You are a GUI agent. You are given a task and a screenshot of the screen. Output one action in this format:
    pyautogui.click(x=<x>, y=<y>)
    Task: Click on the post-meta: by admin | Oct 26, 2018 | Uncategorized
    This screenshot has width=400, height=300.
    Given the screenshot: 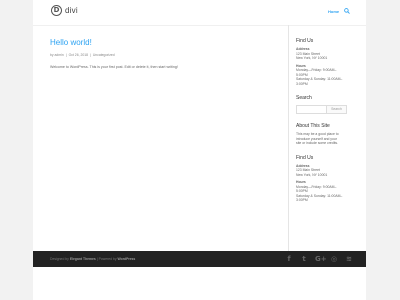 What is the action you would take?
    pyautogui.click(x=82, y=55)
    